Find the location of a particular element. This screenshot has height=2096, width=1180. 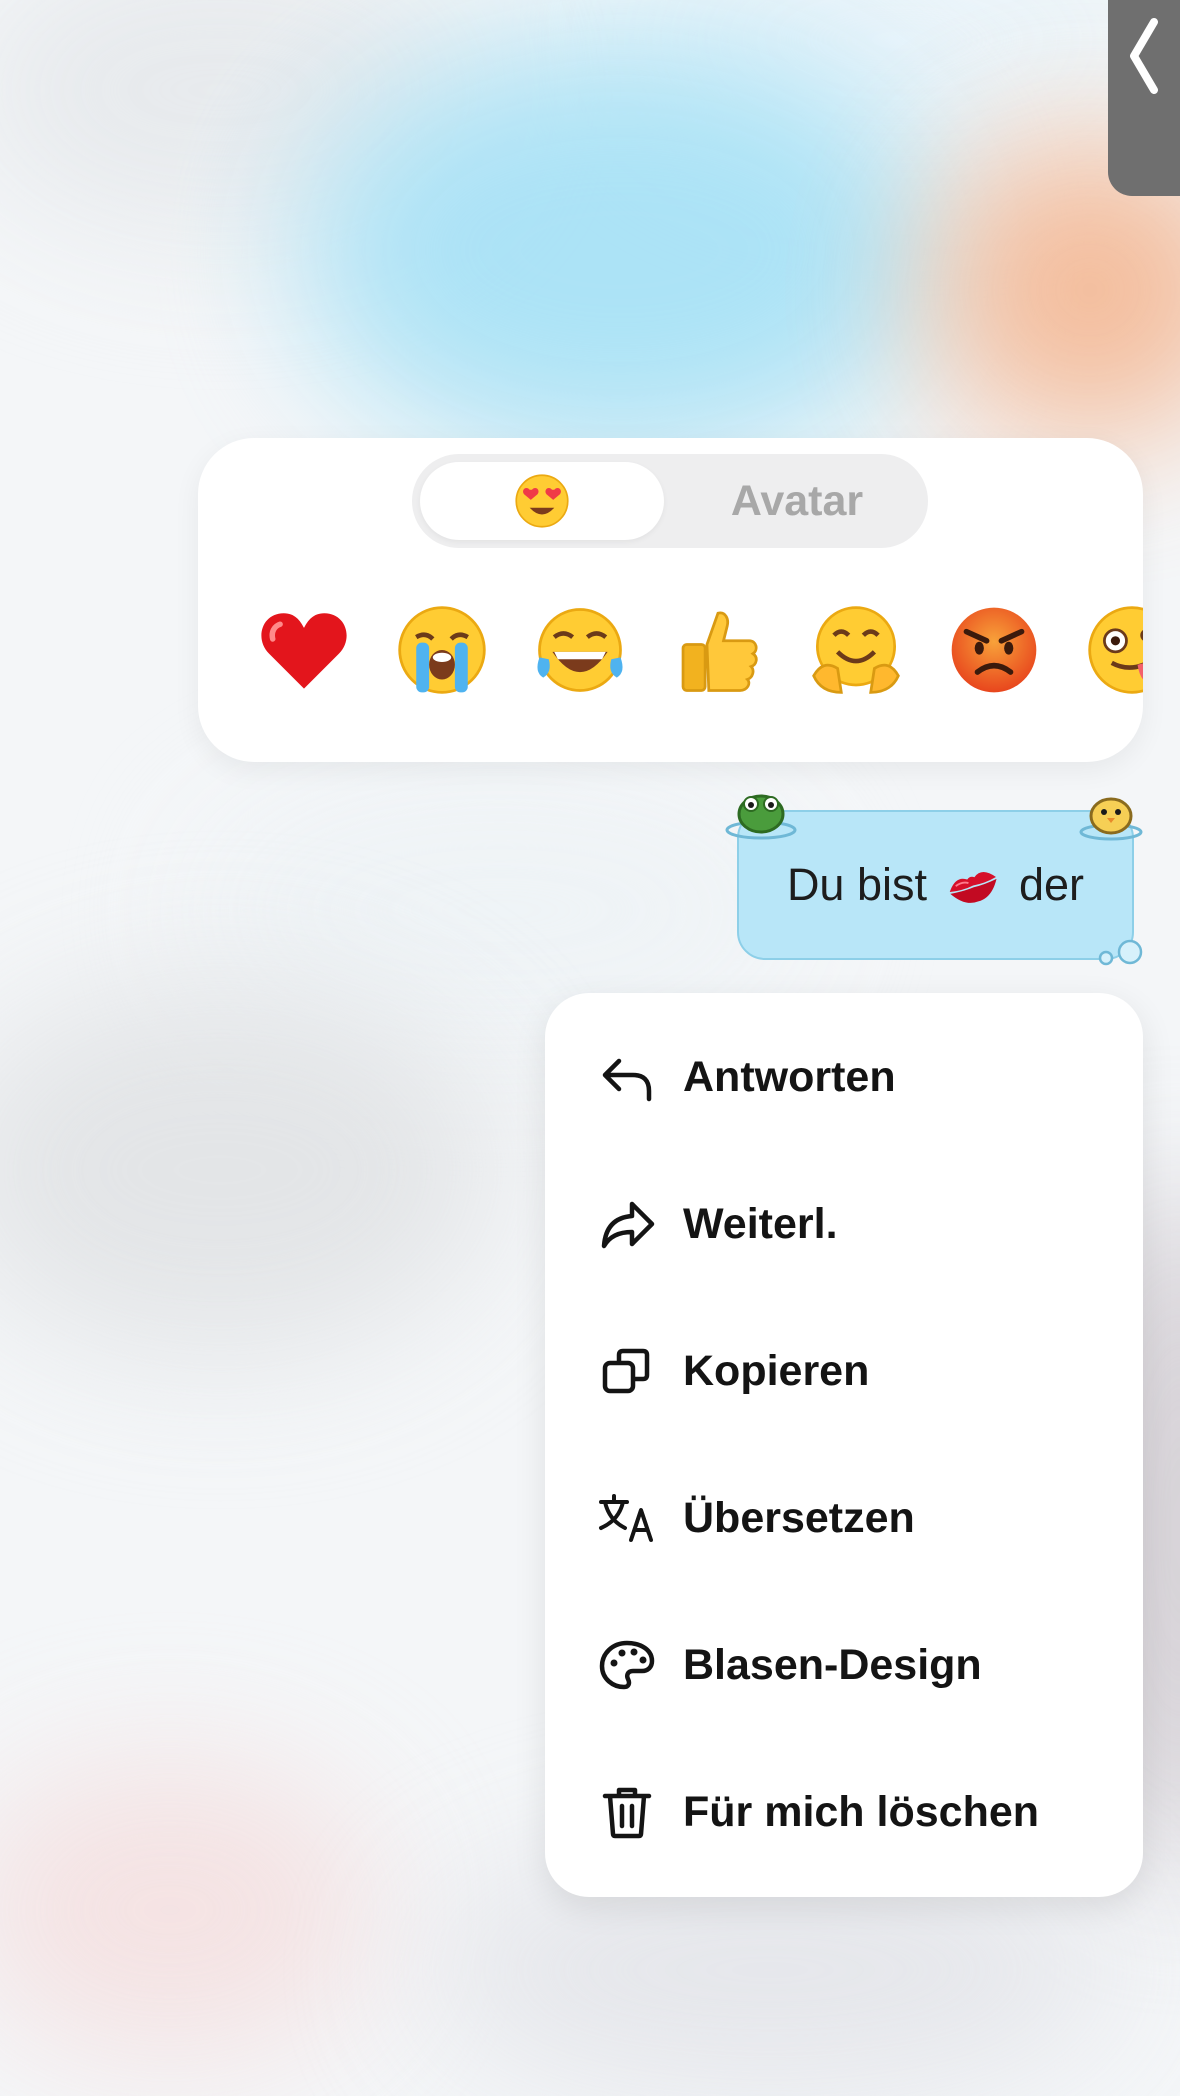

menu-item-copy: Kopieren is located at coordinates (844, 1371).